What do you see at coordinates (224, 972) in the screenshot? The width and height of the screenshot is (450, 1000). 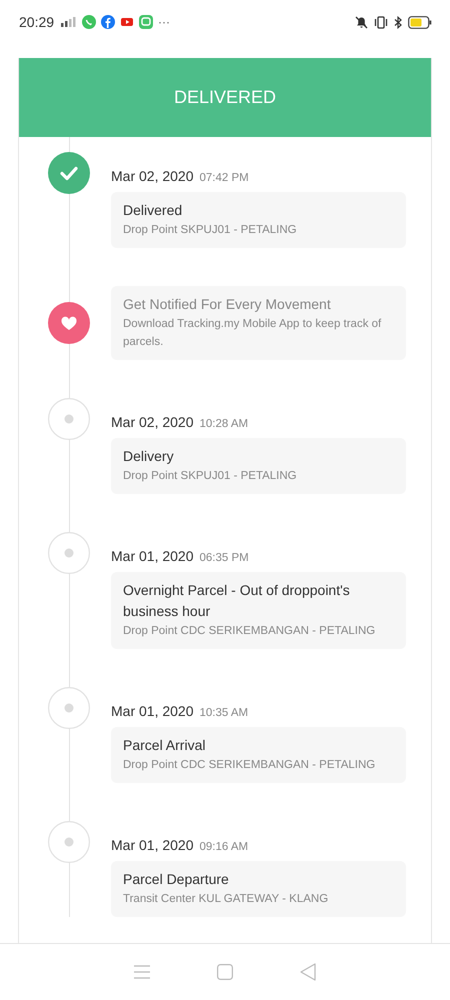 I see `home-icon` at bounding box center [224, 972].